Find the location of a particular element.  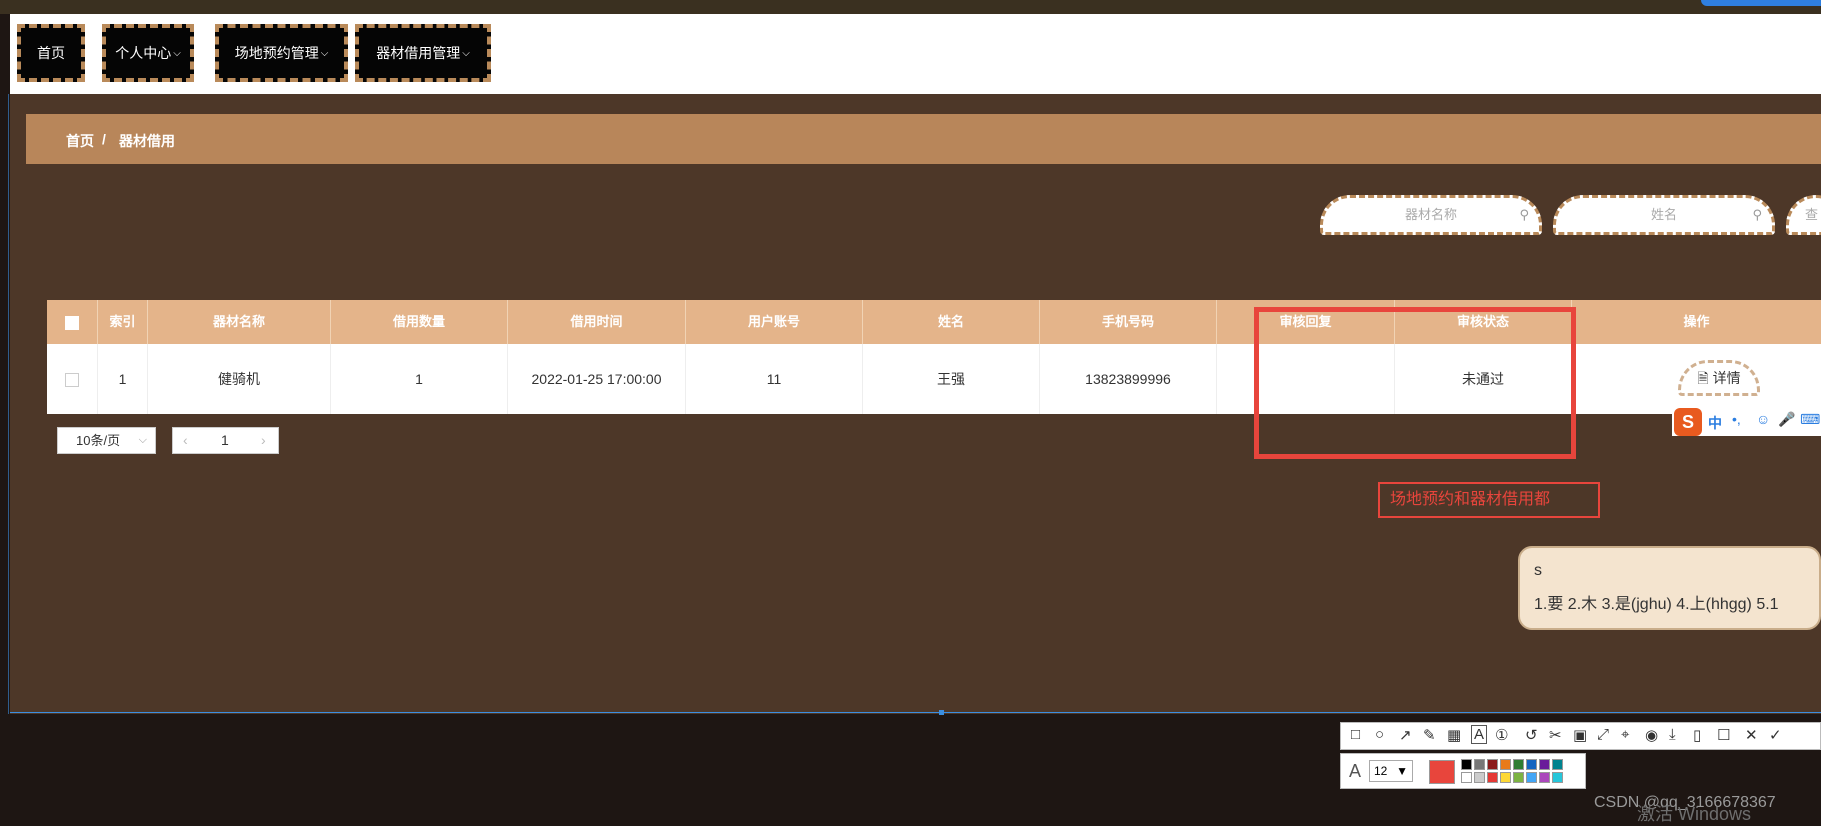

next-page-button: › is located at coordinates (263, 440).